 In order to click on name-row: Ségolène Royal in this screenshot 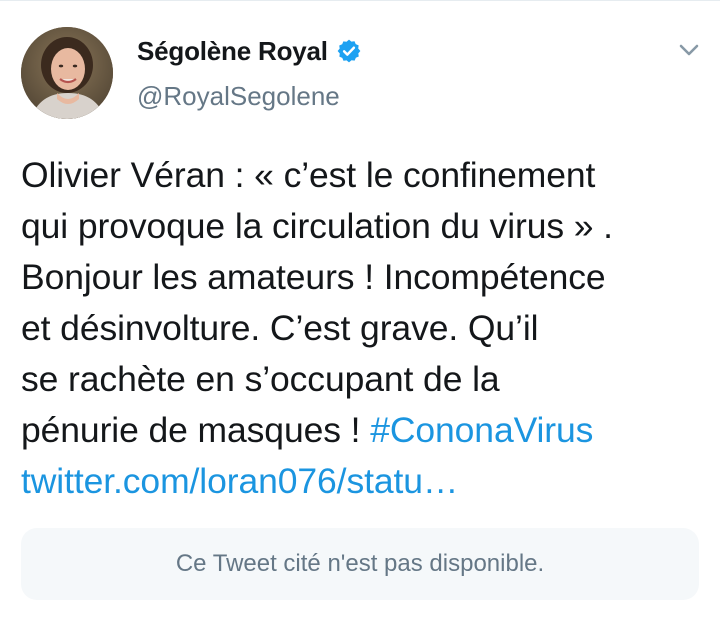, I will do `click(249, 51)`.